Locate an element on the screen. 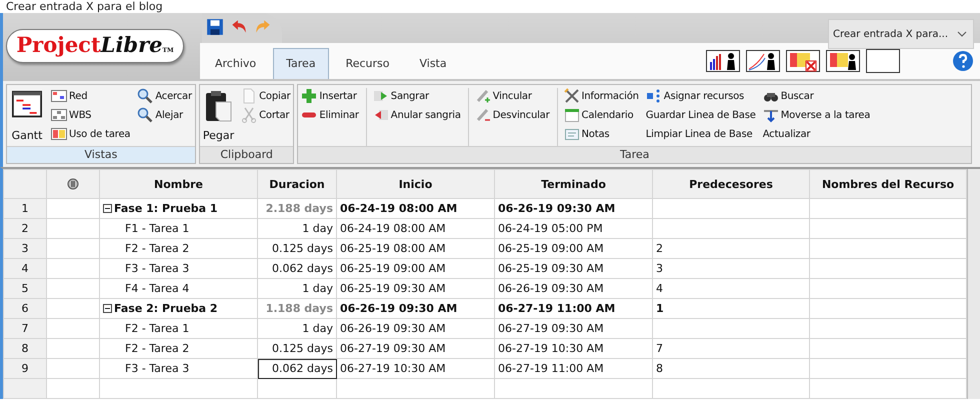 The image size is (980, 400). caret-icon is located at coordinates (962, 34).